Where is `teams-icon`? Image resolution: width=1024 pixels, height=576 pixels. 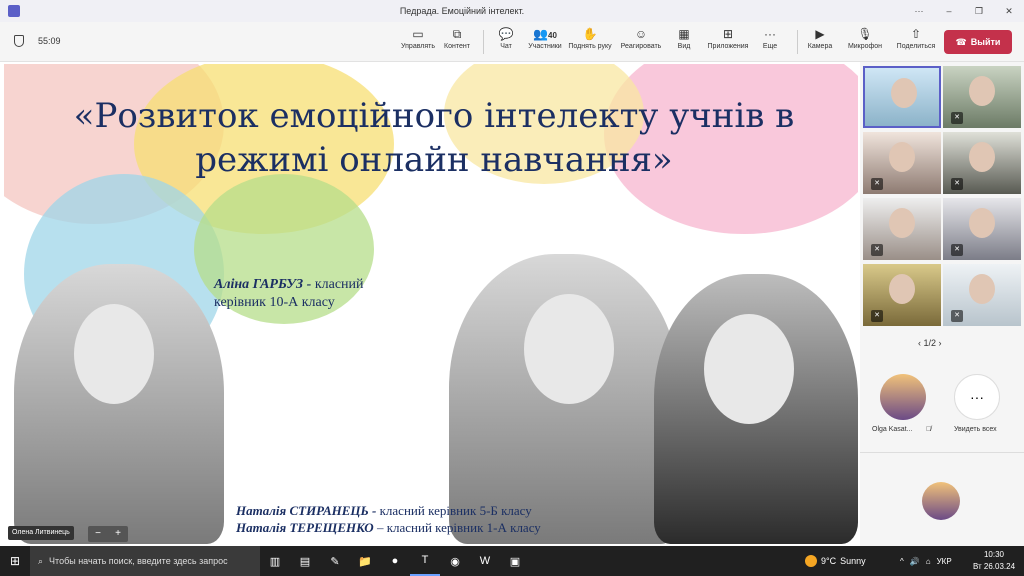 teams-icon is located at coordinates (14, 11).